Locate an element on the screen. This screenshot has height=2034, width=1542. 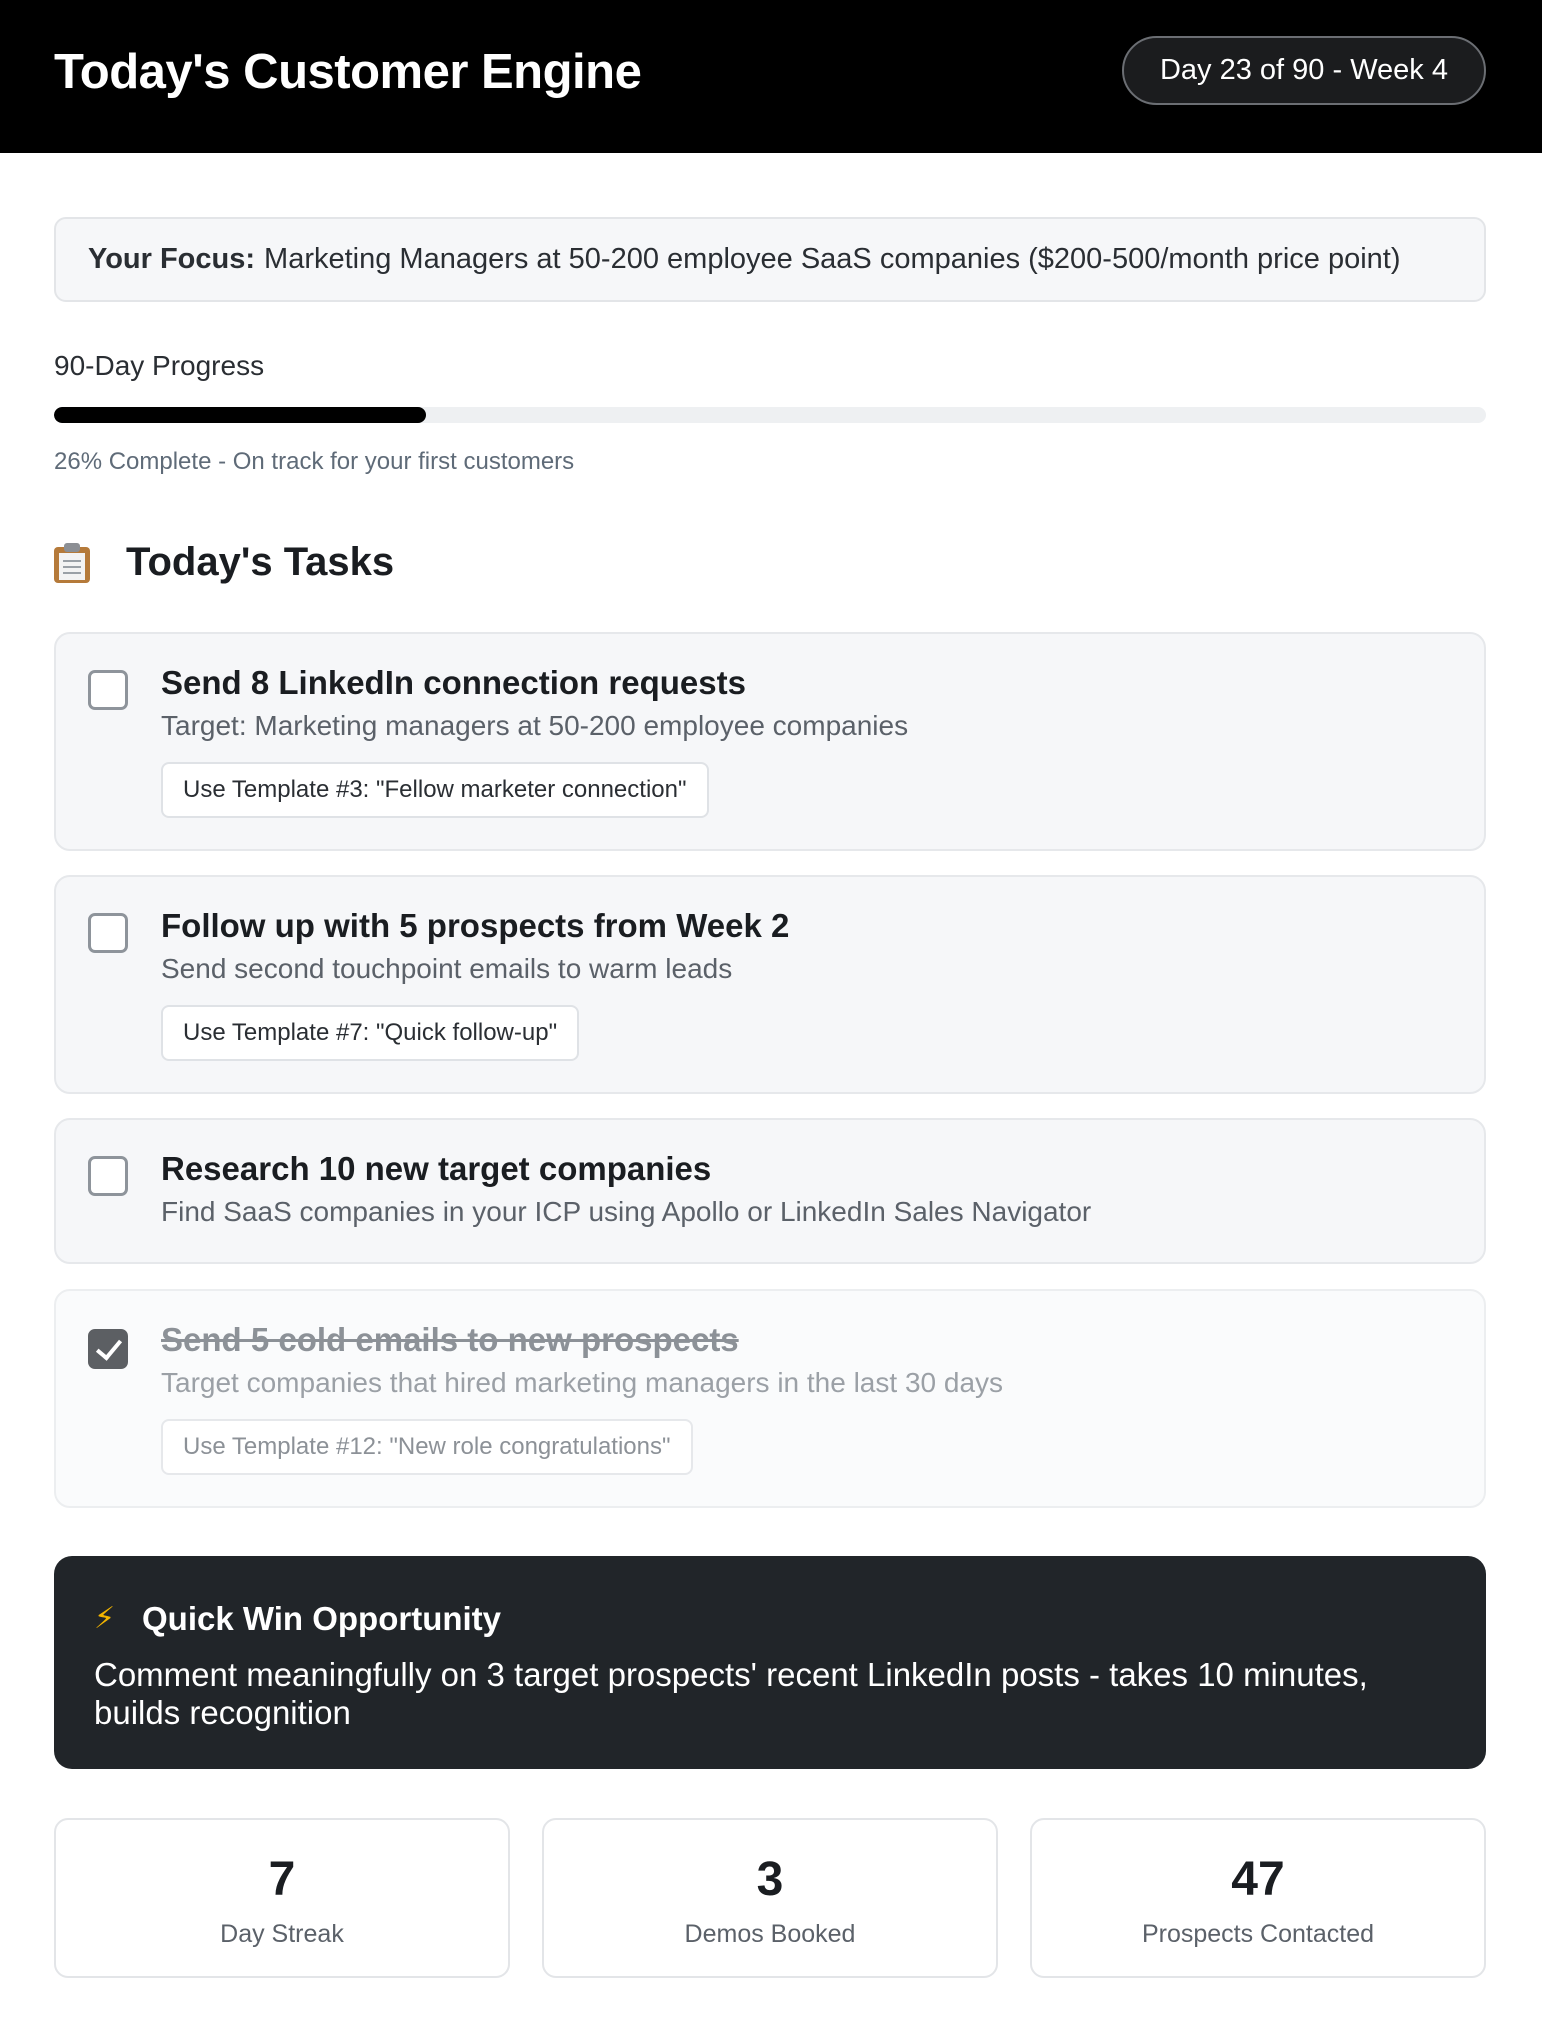
tasks-section-title: Today's Tasks is located at coordinates (260, 562).